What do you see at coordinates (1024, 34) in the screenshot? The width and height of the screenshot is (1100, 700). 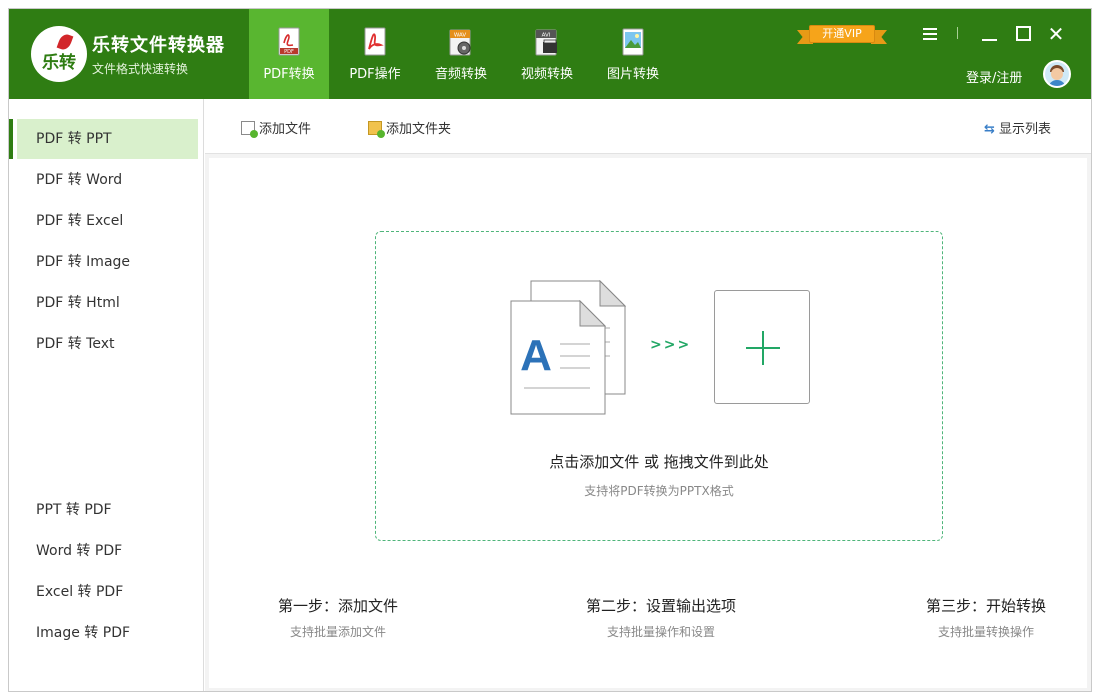 I see `maximize-icon` at bounding box center [1024, 34].